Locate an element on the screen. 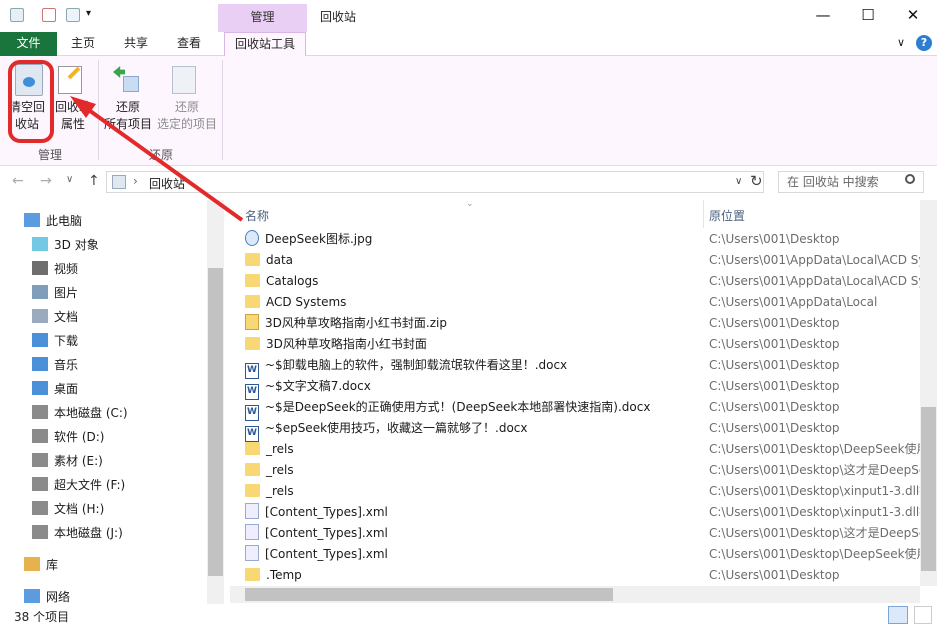 Image resolution: width=937 pixels, height=628 pixels. annotation-arrow is located at coordinates (157, 159).